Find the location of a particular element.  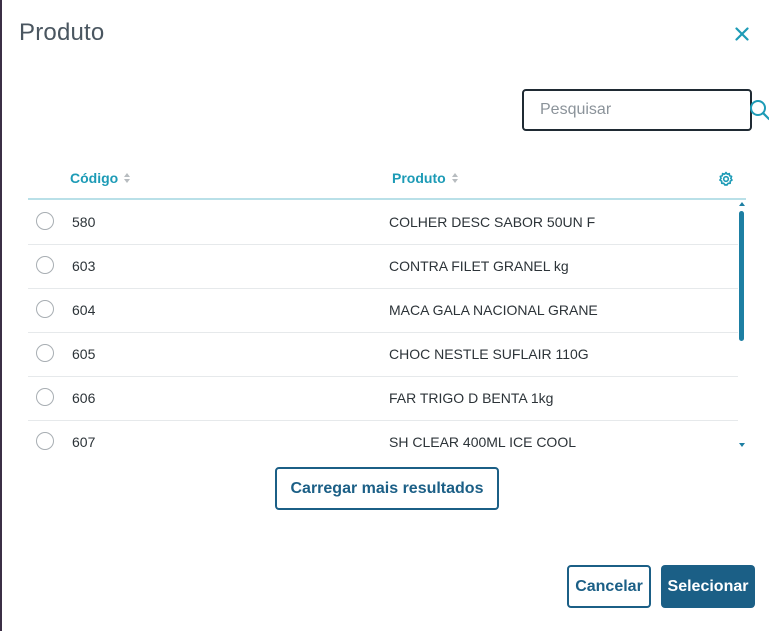

cell-product: CONTRA FILET GRANEL kg is located at coordinates (479, 266).